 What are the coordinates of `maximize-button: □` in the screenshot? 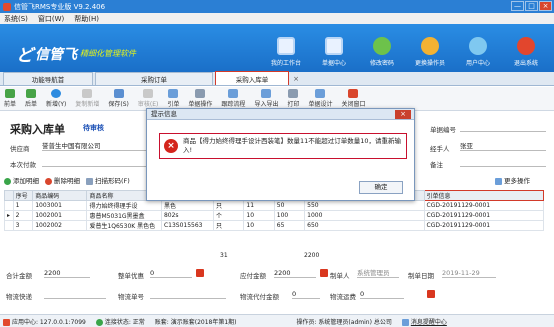 It's located at (531, 6).